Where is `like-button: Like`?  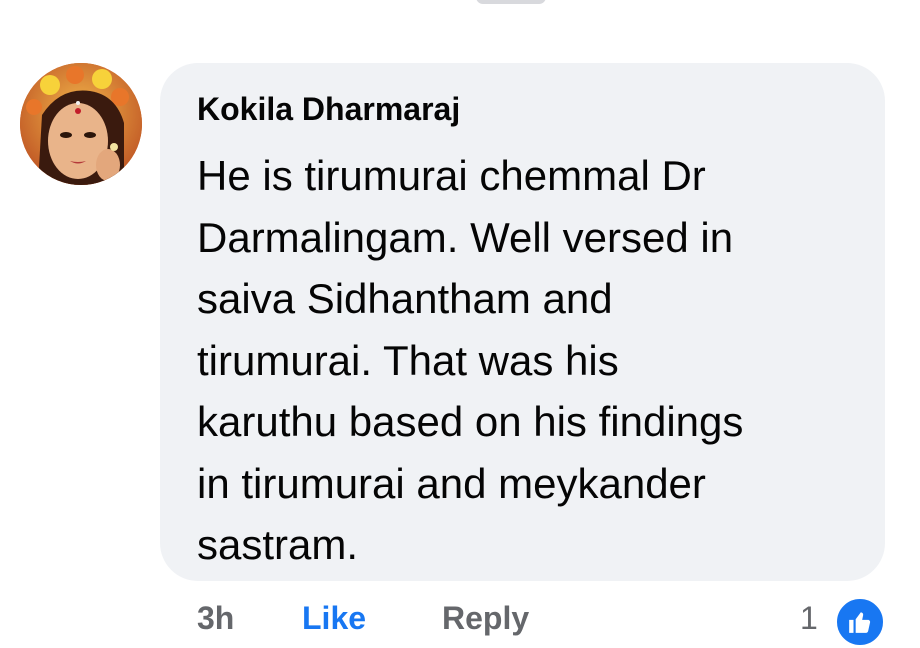 like-button: Like is located at coordinates (334, 618).